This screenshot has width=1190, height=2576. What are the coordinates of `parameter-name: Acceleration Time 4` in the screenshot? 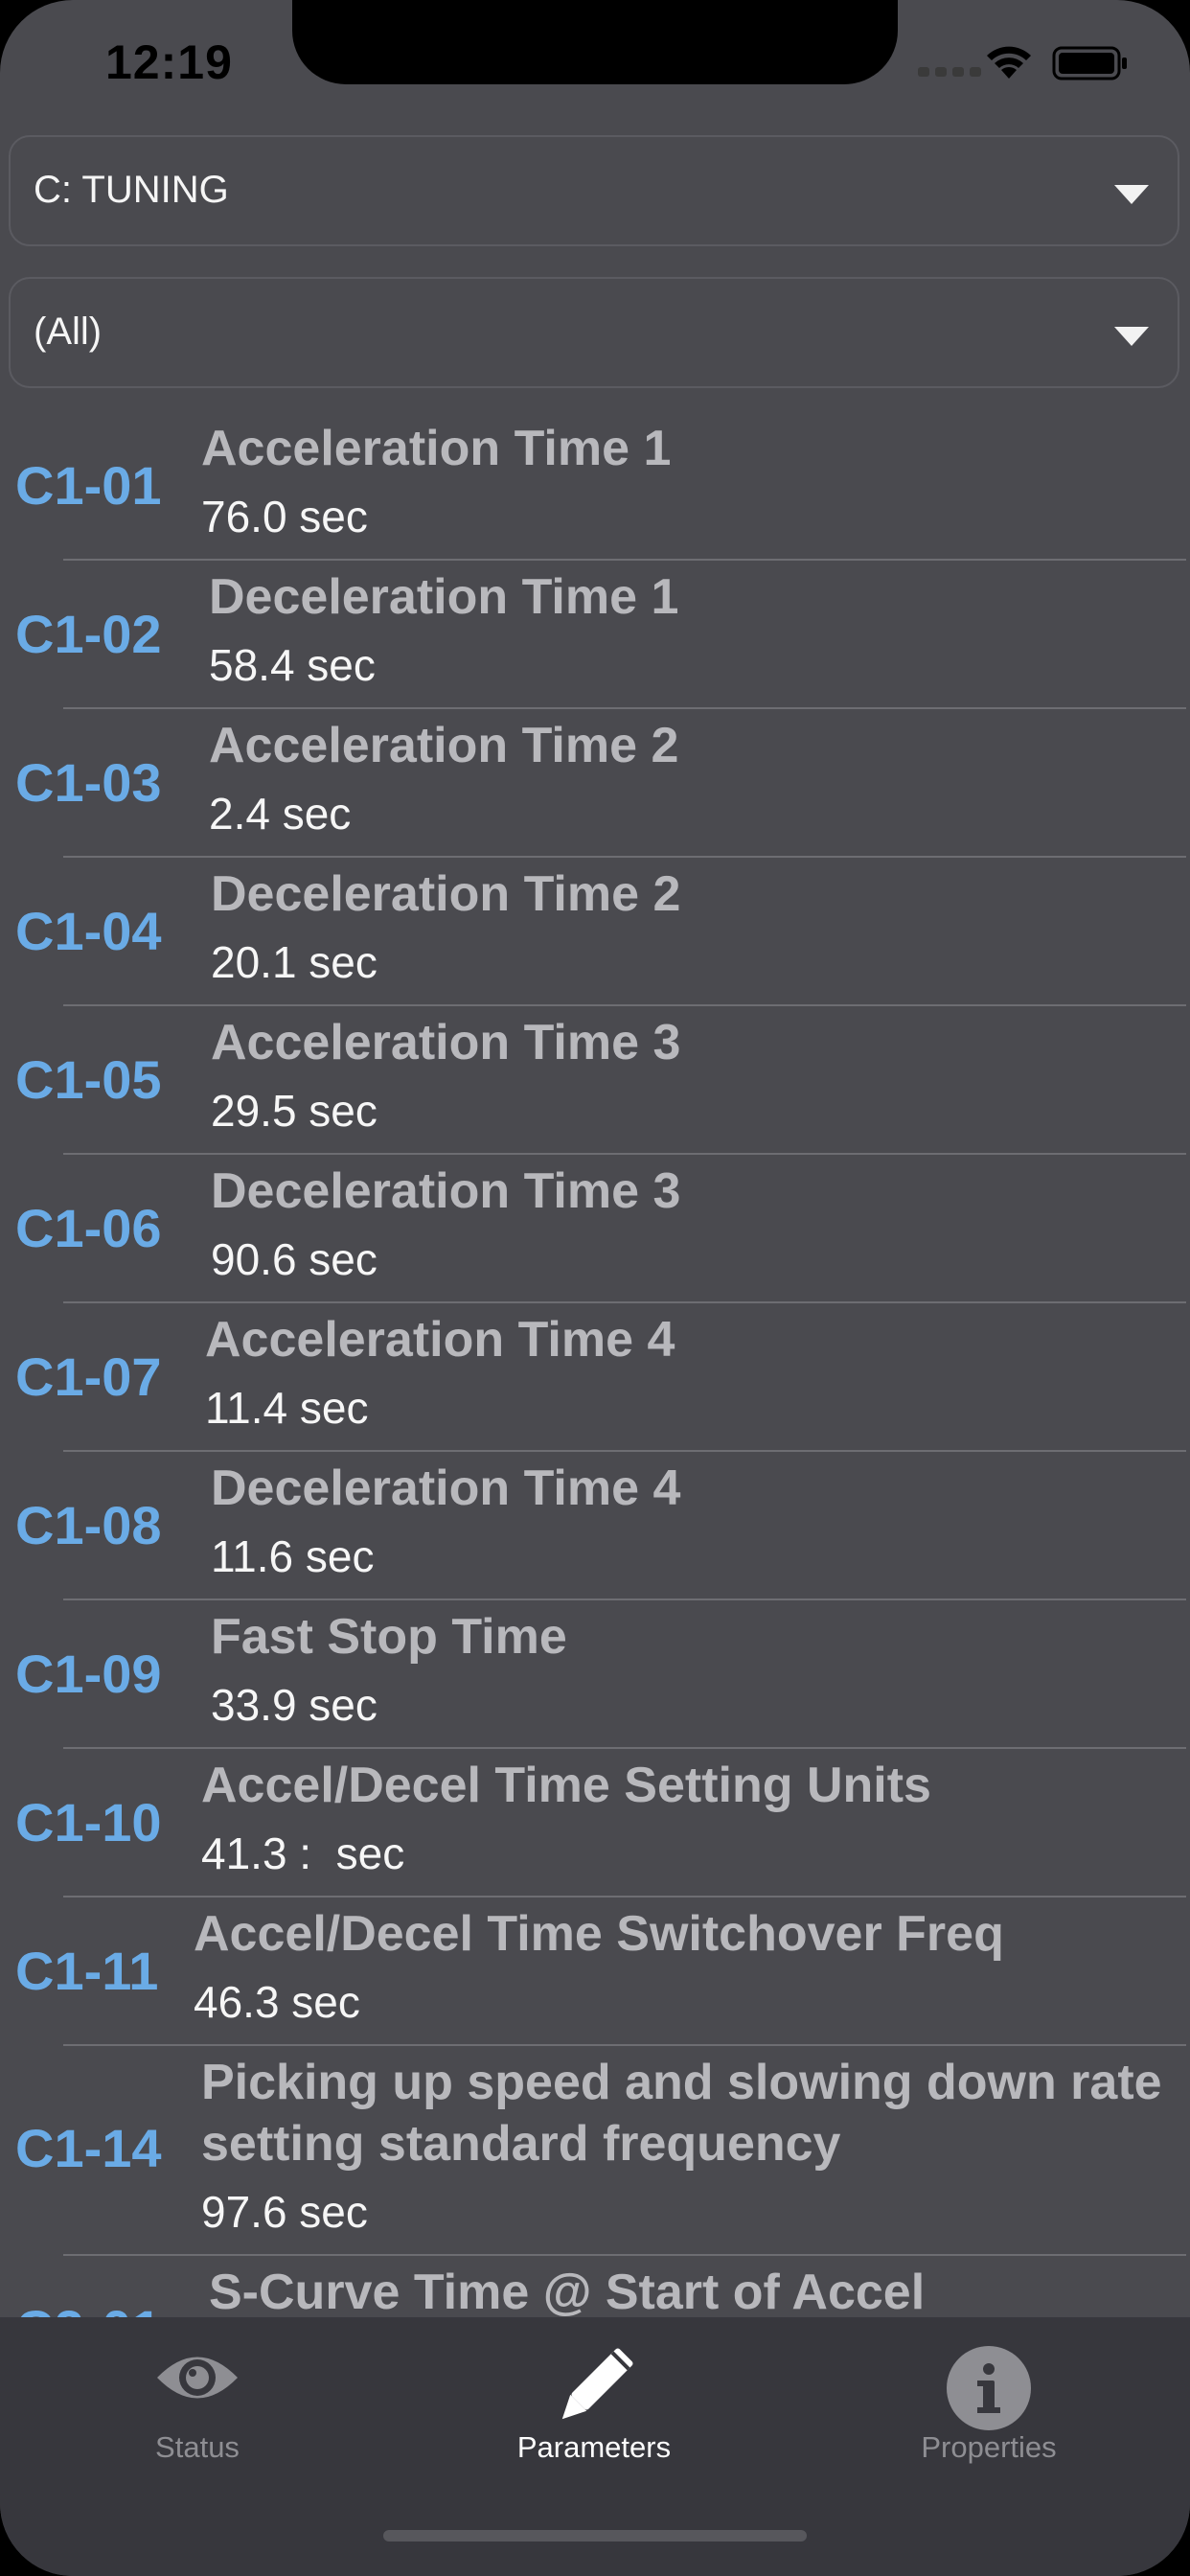 It's located at (440, 1340).